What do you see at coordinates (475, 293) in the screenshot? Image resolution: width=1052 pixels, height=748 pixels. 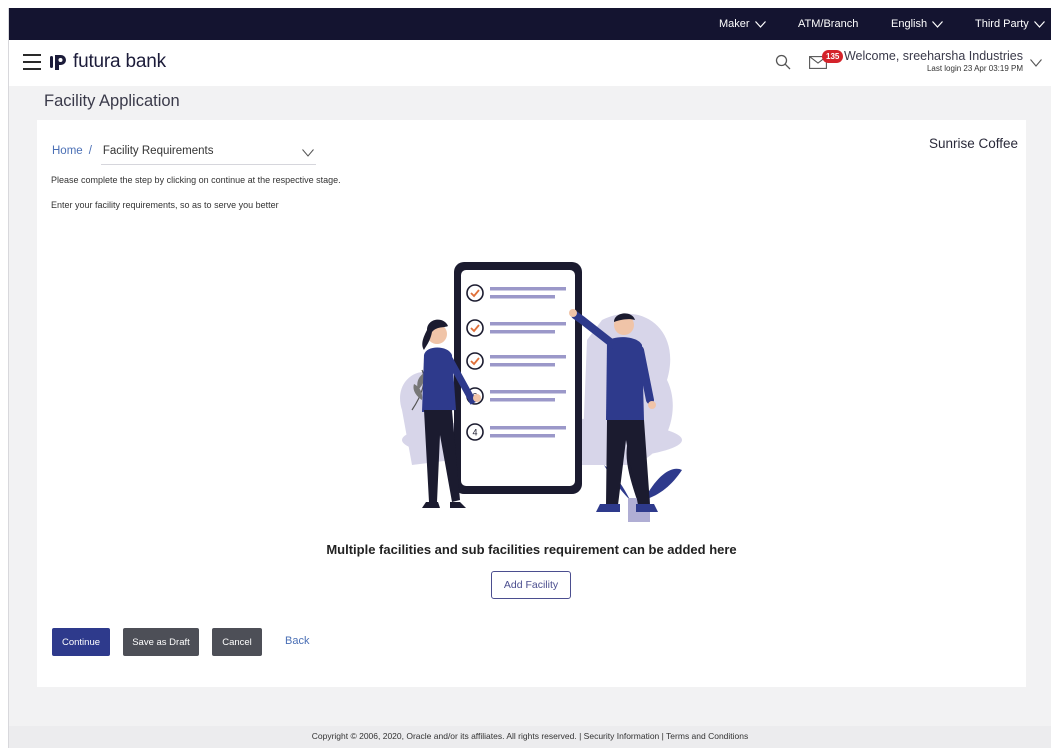 I see `check-1-icon` at bounding box center [475, 293].